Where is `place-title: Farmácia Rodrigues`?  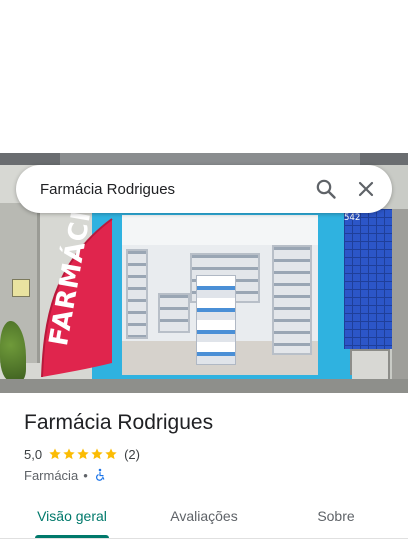 place-title: Farmácia Rodrigues is located at coordinates (119, 422).